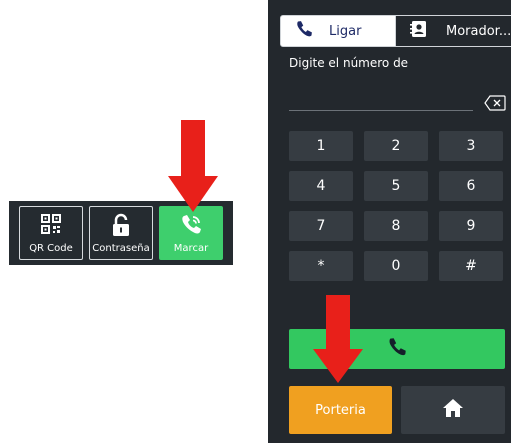  Describe the element at coordinates (51, 248) in the screenshot. I see `qr-code-label: QR Code` at that location.